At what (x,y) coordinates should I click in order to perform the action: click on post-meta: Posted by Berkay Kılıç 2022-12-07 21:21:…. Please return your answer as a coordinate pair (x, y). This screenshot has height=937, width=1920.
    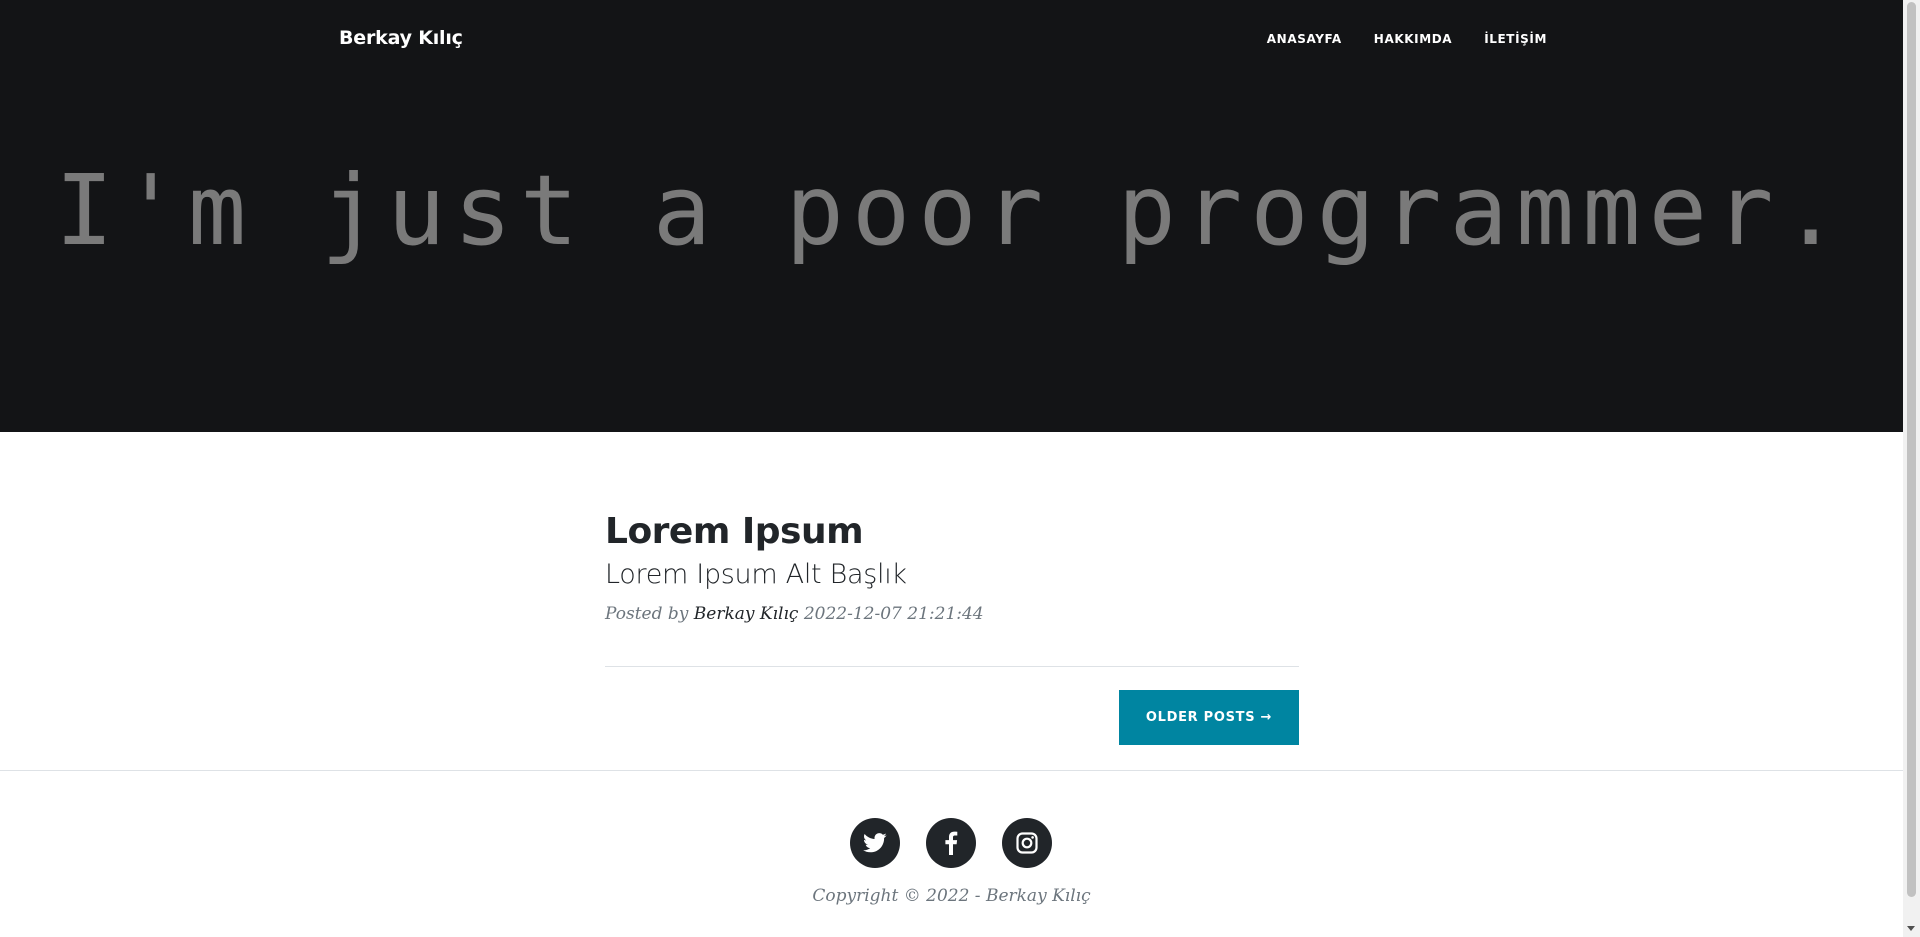
    Looking at the image, I should click on (952, 614).